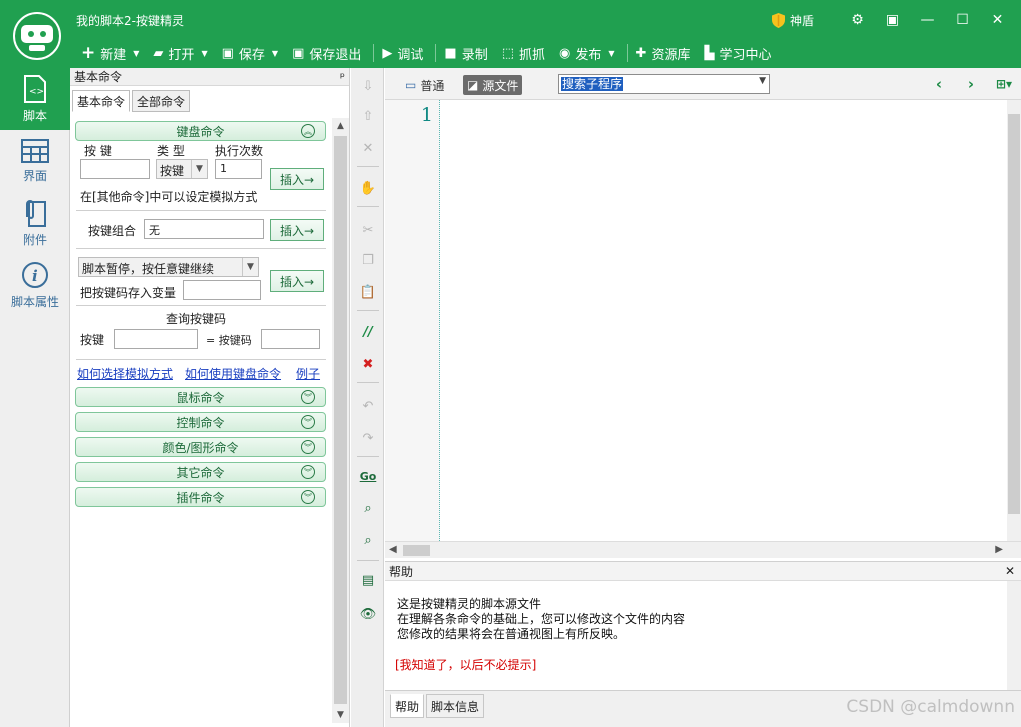 The width and height of the screenshot is (1021, 727). I want to click on tab-source-view: ◪ 源文件, so click(493, 85).